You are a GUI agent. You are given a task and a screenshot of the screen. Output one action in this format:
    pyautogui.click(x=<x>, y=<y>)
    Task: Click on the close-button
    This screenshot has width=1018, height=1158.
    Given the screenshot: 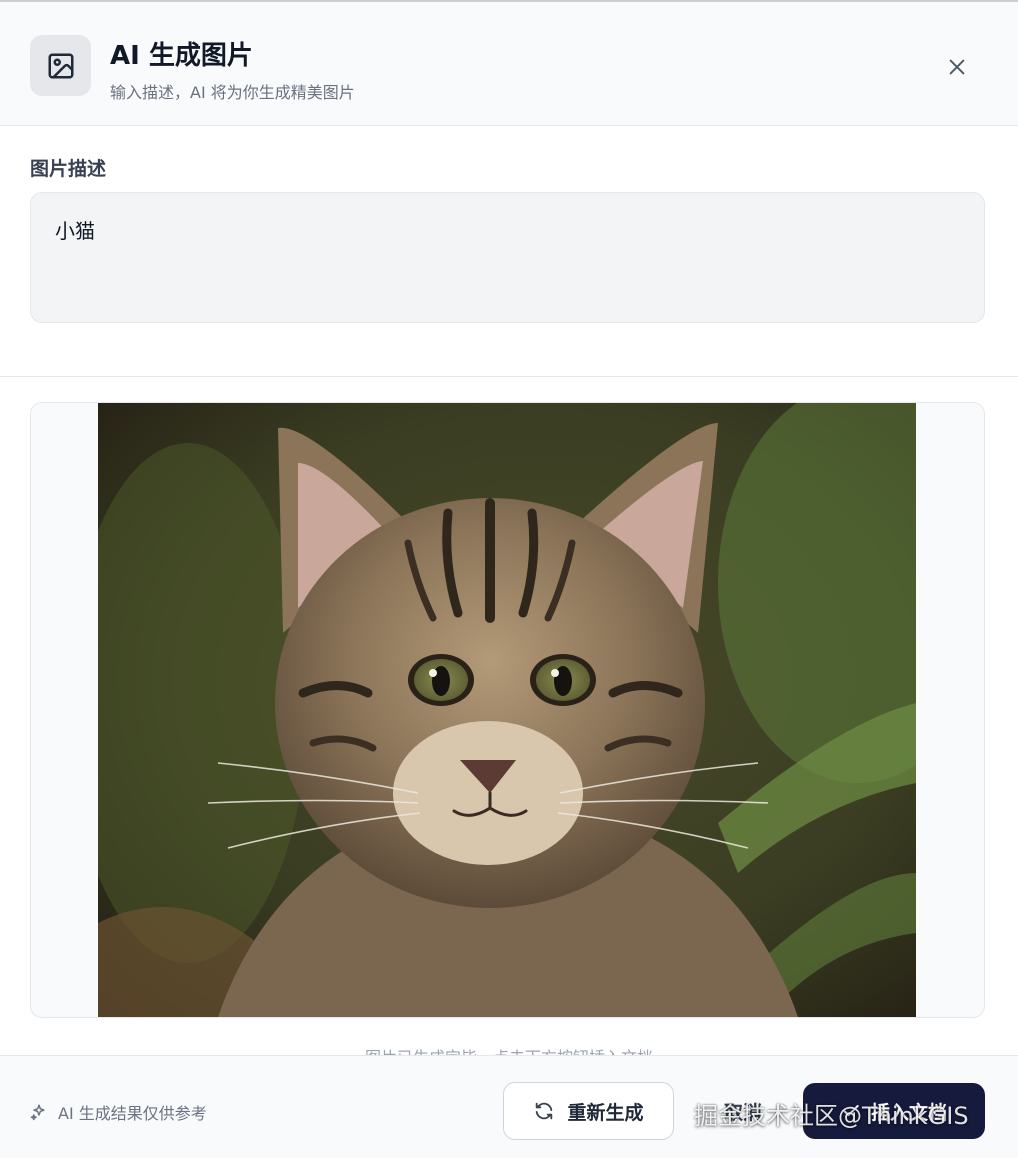 What is the action you would take?
    pyautogui.click(x=957, y=67)
    